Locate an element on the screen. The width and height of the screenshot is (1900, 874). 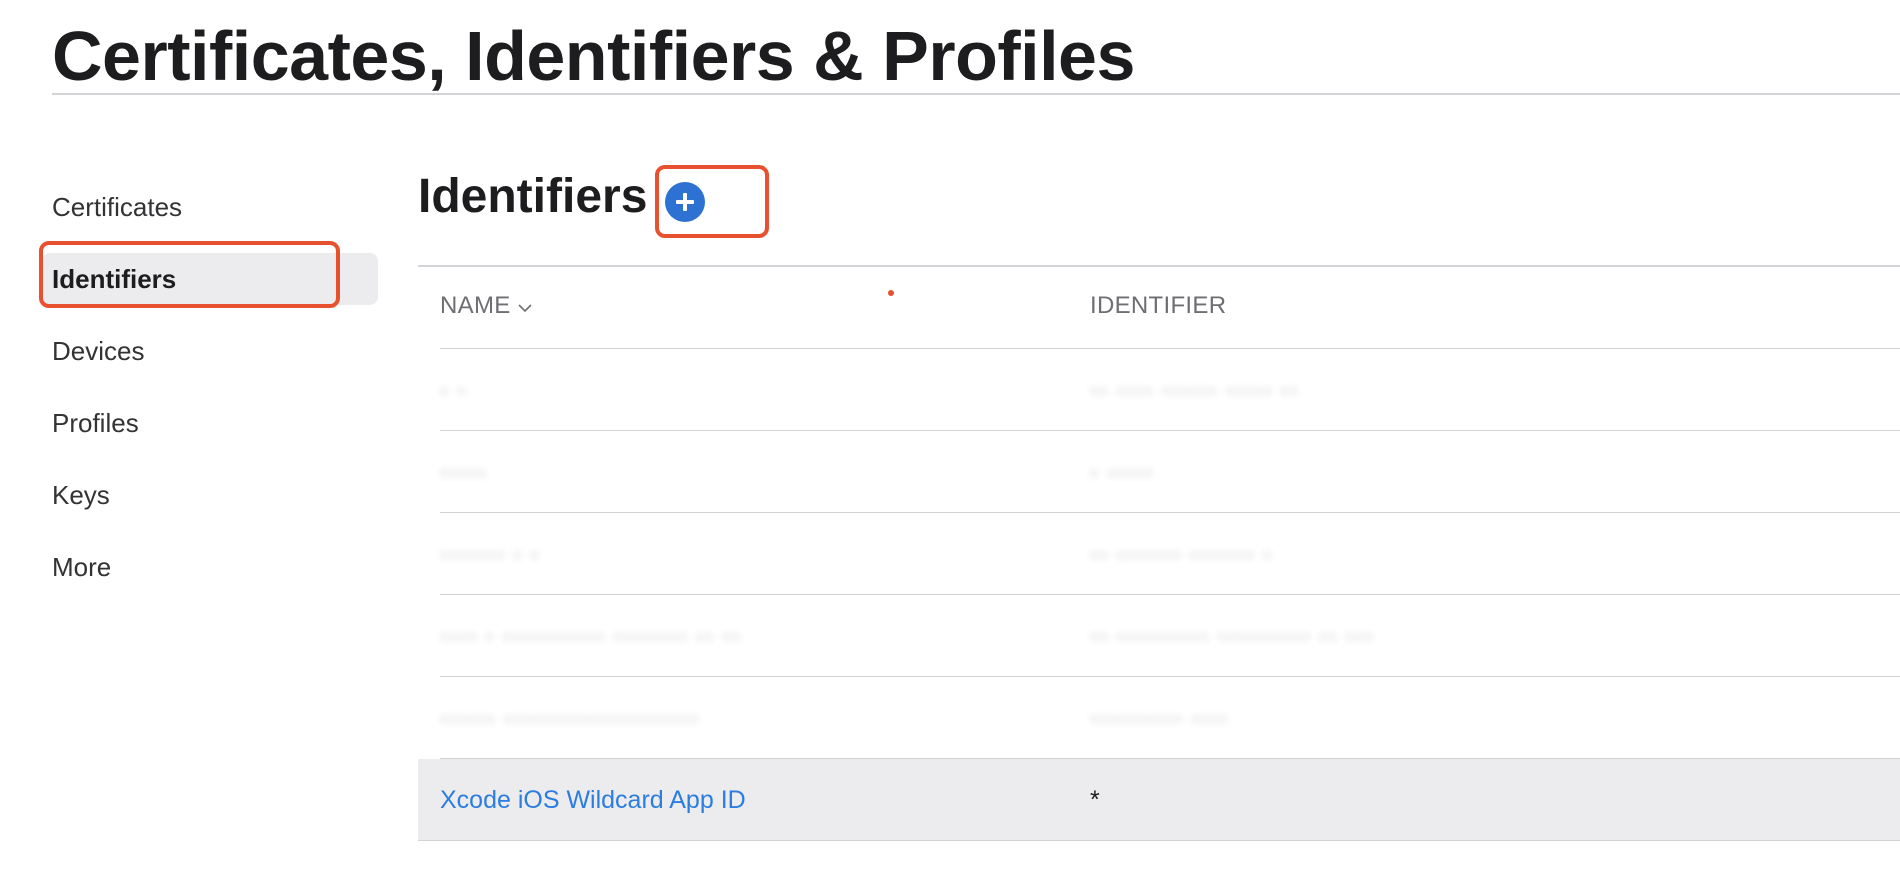
sidebar-item-certificates: Certificates is located at coordinates (210, 207).